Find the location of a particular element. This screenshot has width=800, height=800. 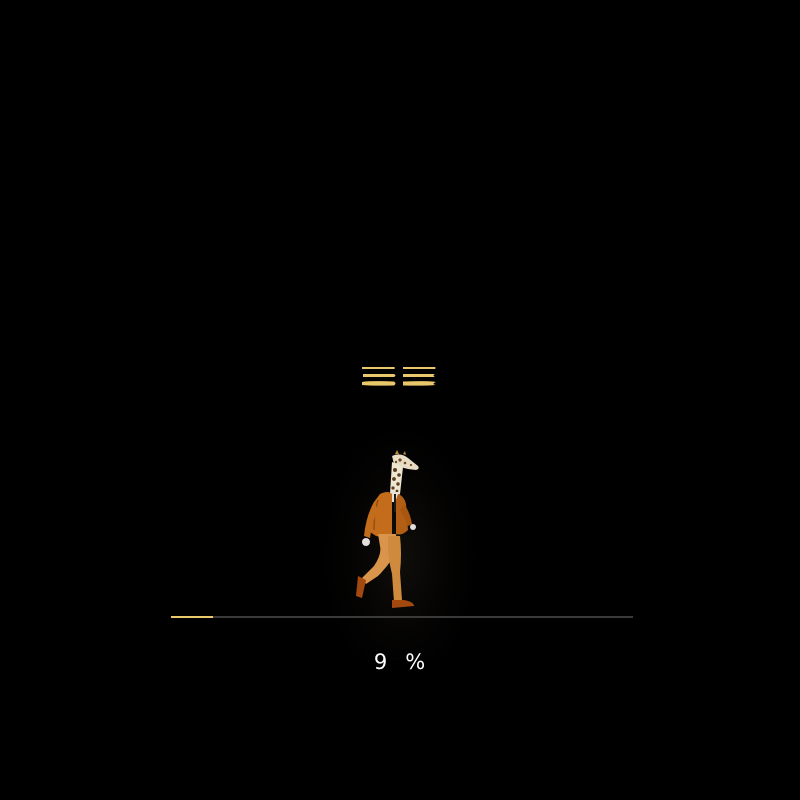

progress-value: 9 is located at coordinates (381, 662).